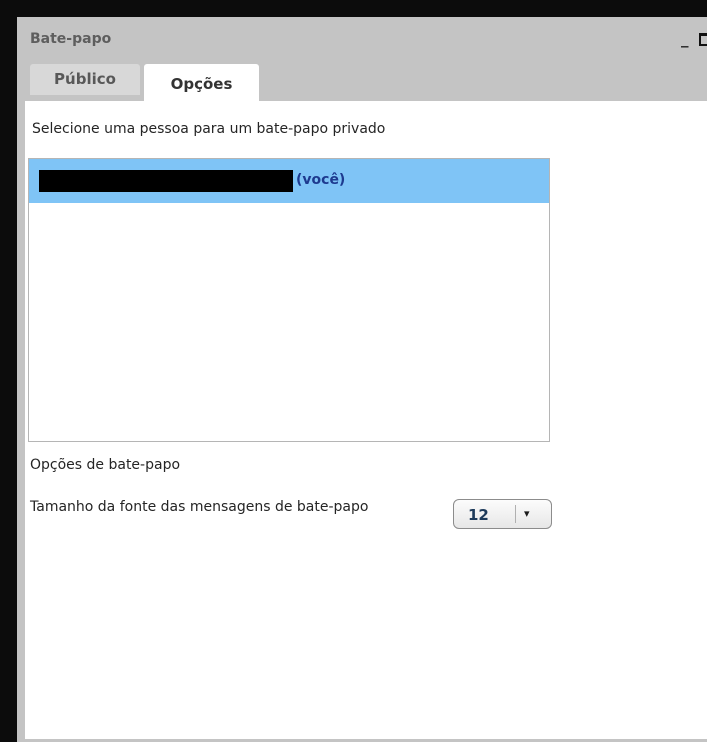 The height and width of the screenshot is (742, 707). Describe the element at coordinates (166, 181) in the screenshot. I see `redacted-username` at that location.